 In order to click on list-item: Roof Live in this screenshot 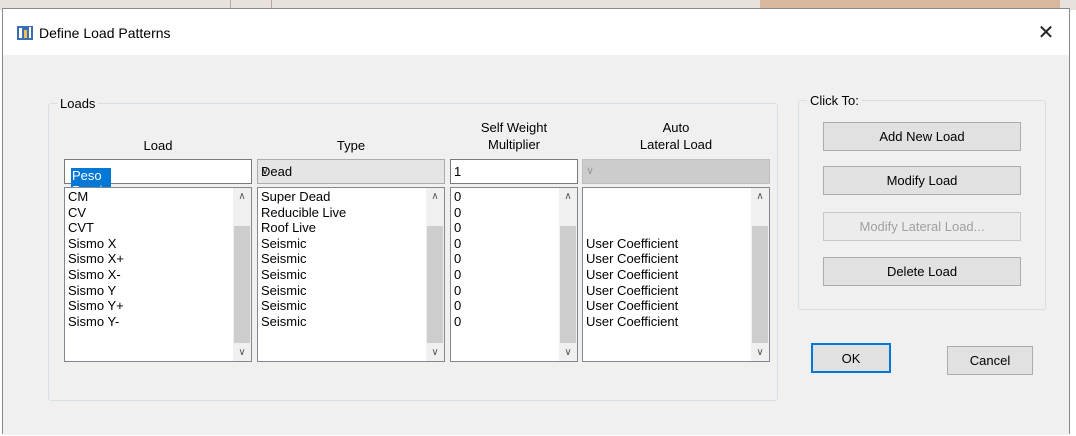, I will do `click(342, 228)`.